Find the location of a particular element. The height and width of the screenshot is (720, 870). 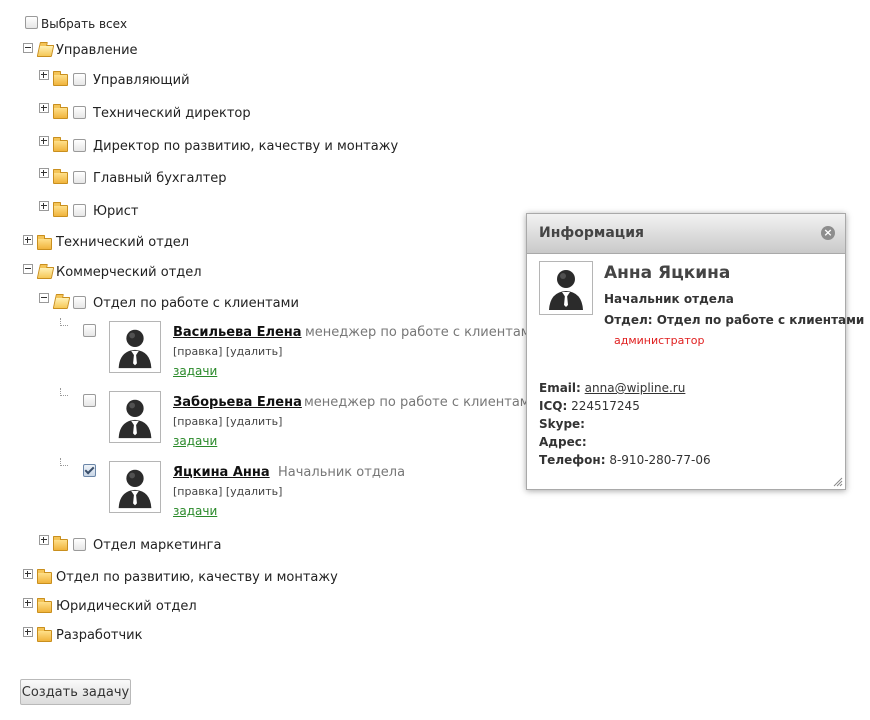

popup-position: Начальник отдела is located at coordinates (669, 299).